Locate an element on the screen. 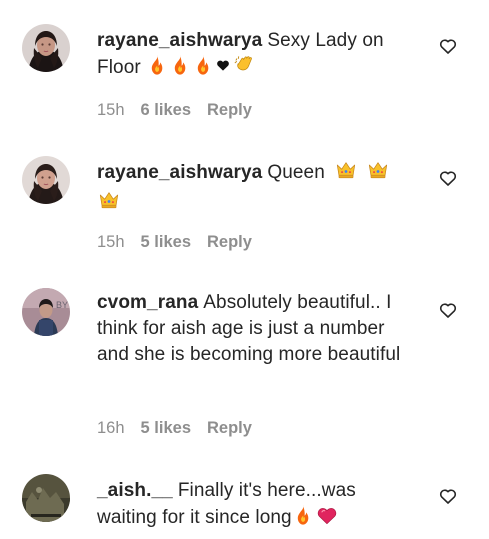 The width and height of the screenshot is (489, 539). comment-likes-count: 6 likes is located at coordinates (166, 110).